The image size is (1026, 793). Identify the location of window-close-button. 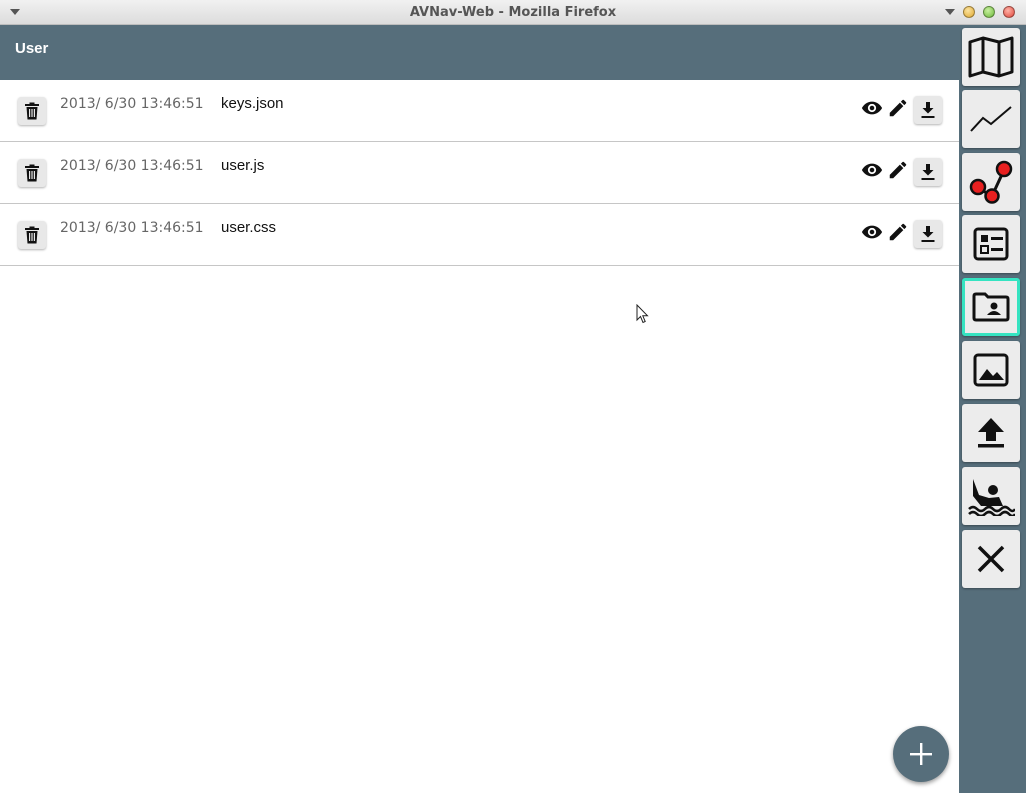
(1009, 12).